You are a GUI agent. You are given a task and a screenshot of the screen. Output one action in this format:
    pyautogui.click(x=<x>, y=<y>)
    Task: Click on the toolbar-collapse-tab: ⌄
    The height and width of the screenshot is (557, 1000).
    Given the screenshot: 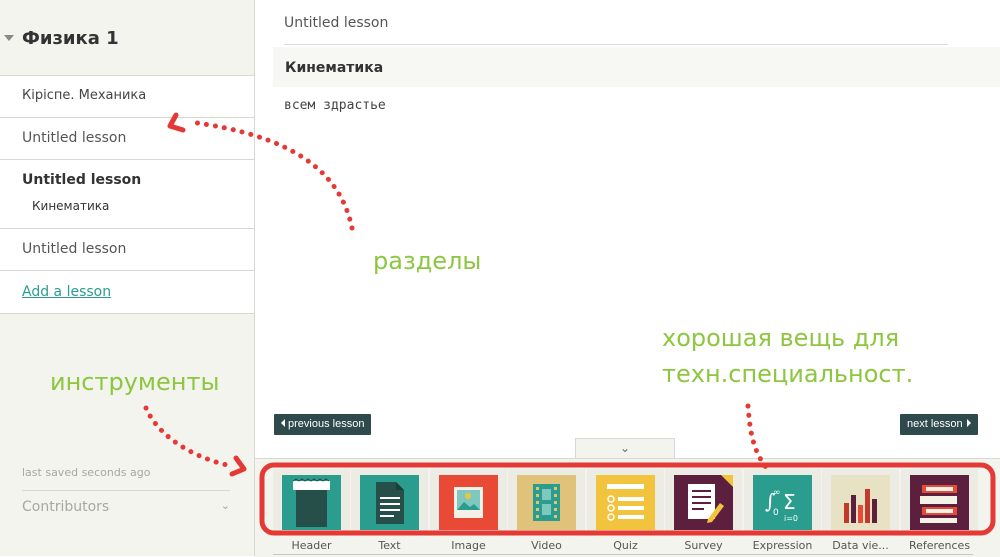 What is the action you would take?
    pyautogui.click(x=625, y=448)
    